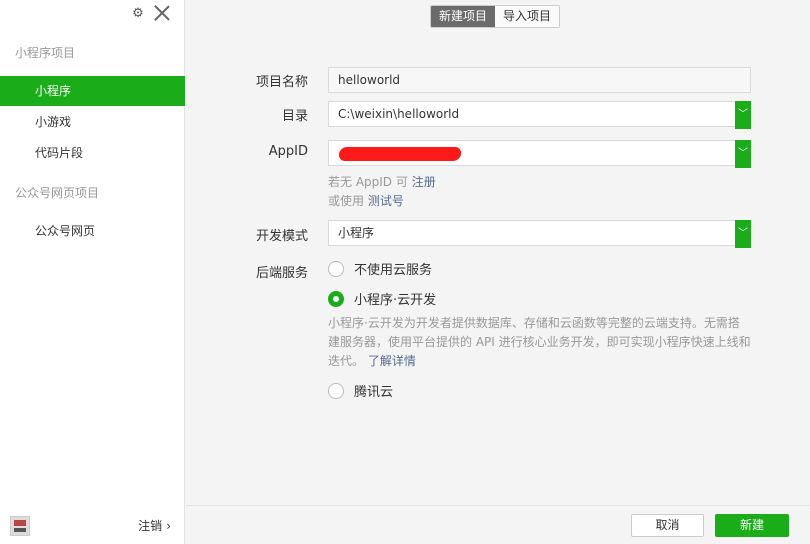  I want to click on logout-label: 注销, so click(150, 526).